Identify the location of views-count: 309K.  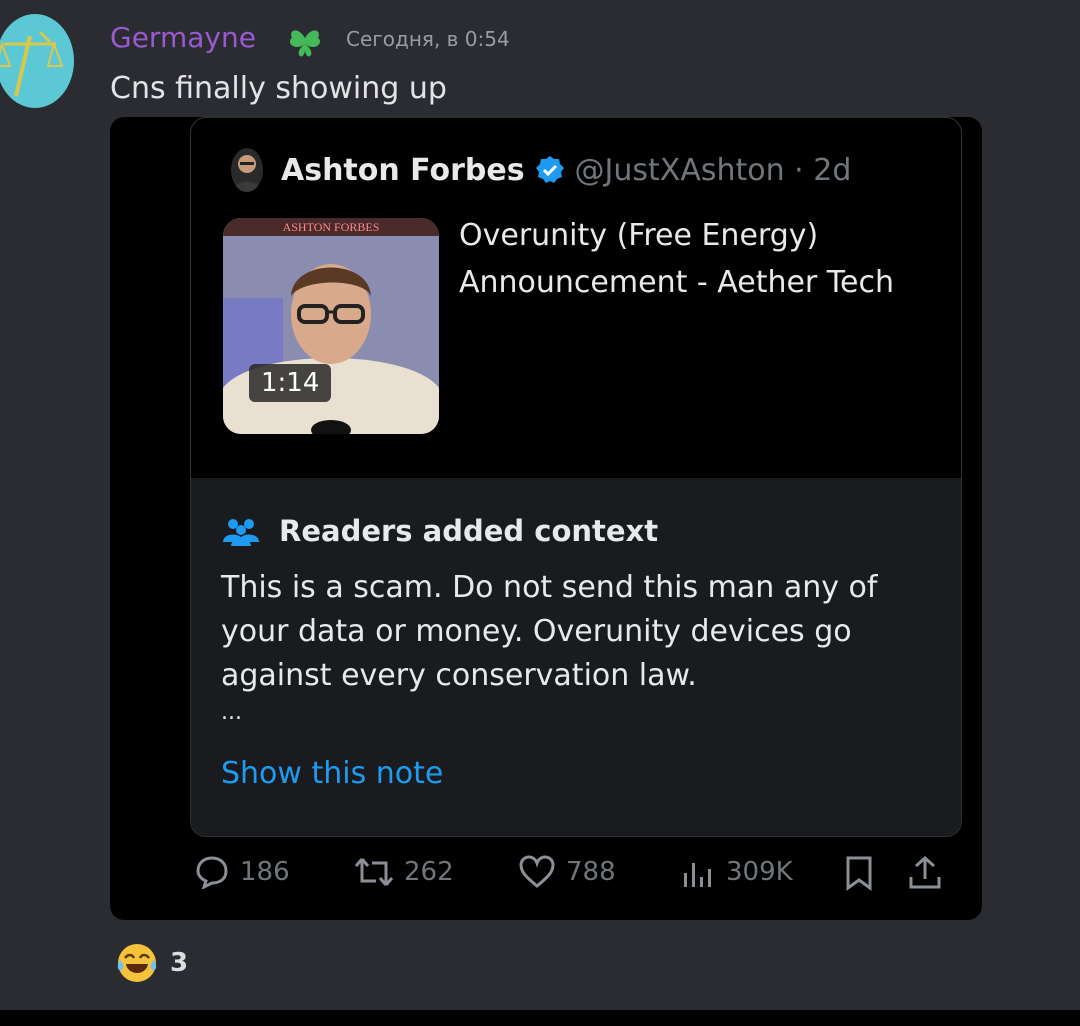
(759, 872).